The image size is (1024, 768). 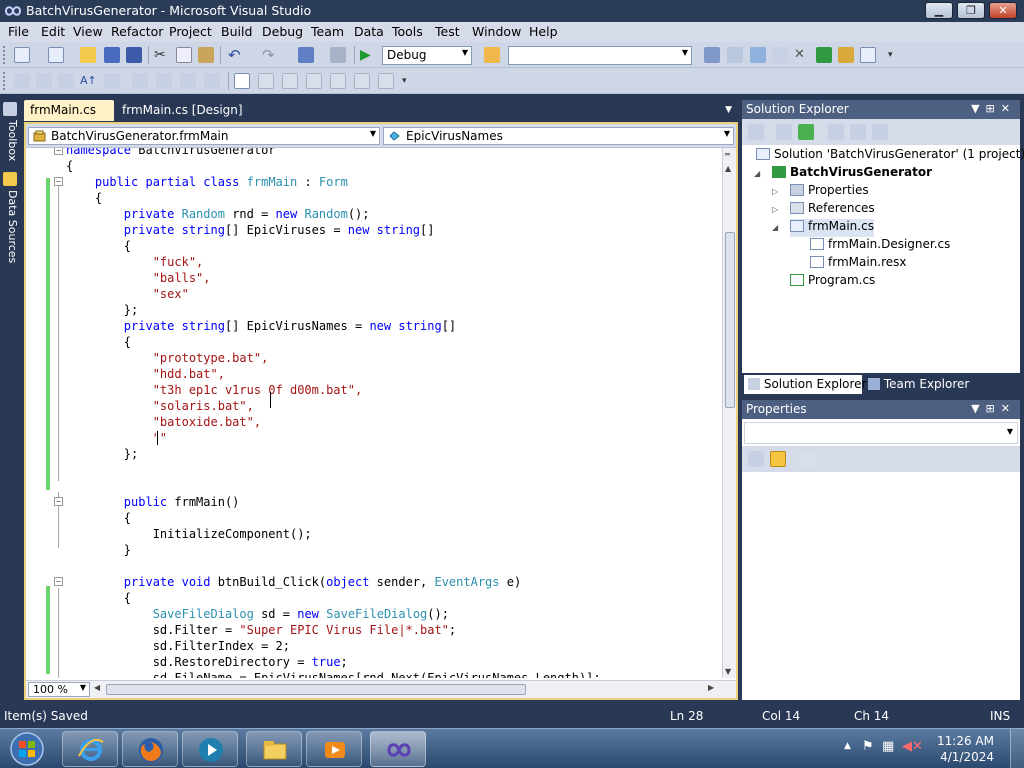 What do you see at coordinates (22, 81) in the screenshot?
I see `display-object-member-list-icon` at bounding box center [22, 81].